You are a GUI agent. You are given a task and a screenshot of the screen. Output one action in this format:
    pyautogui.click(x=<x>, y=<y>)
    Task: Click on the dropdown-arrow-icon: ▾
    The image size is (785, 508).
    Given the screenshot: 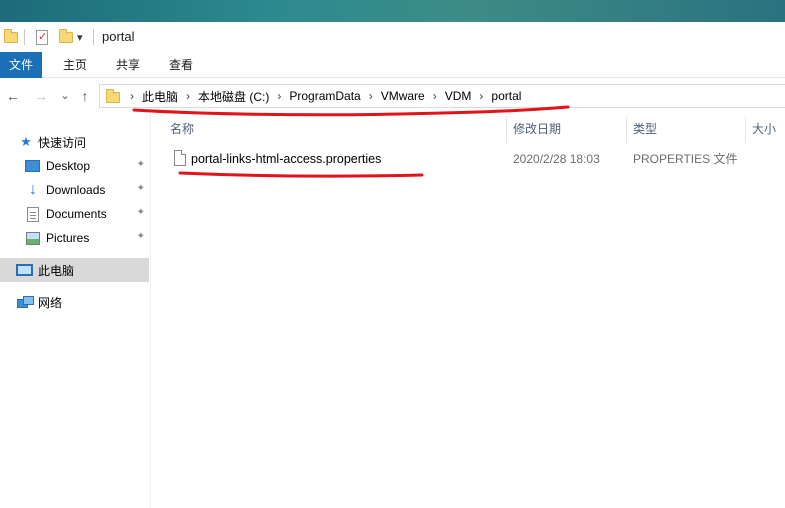 What is the action you would take?
    pyautogui.click(x=80, y=37)
    